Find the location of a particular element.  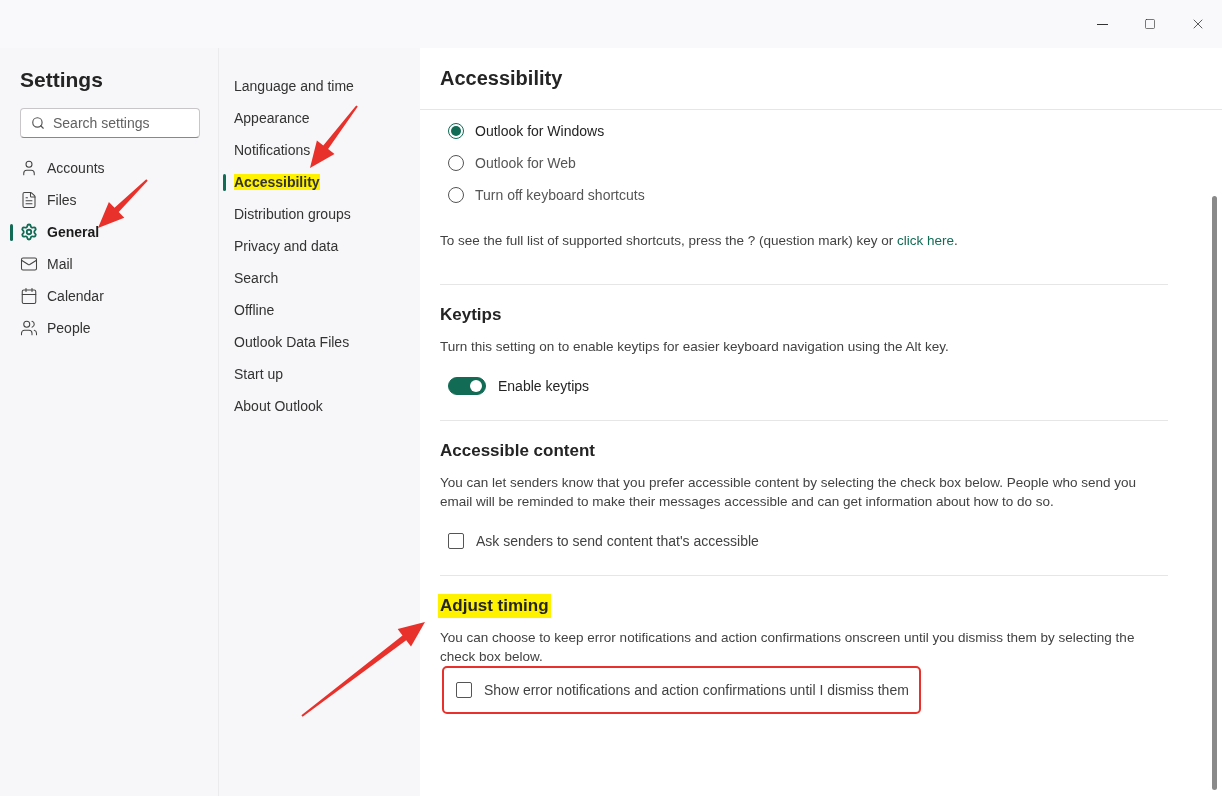

section-heading: Keytips is located at coordinates (471, 315).